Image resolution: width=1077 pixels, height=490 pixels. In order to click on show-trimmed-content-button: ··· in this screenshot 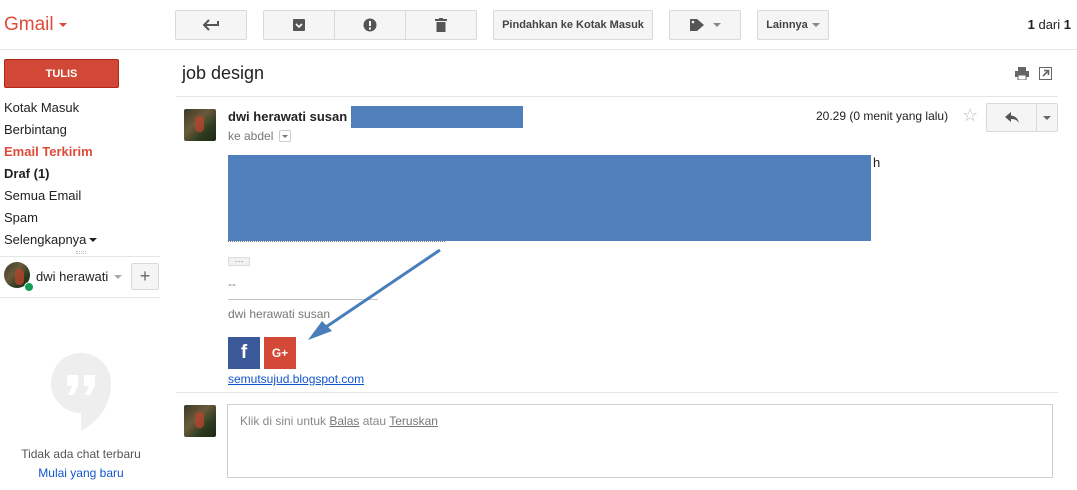, I will do `click(239, 261)`.